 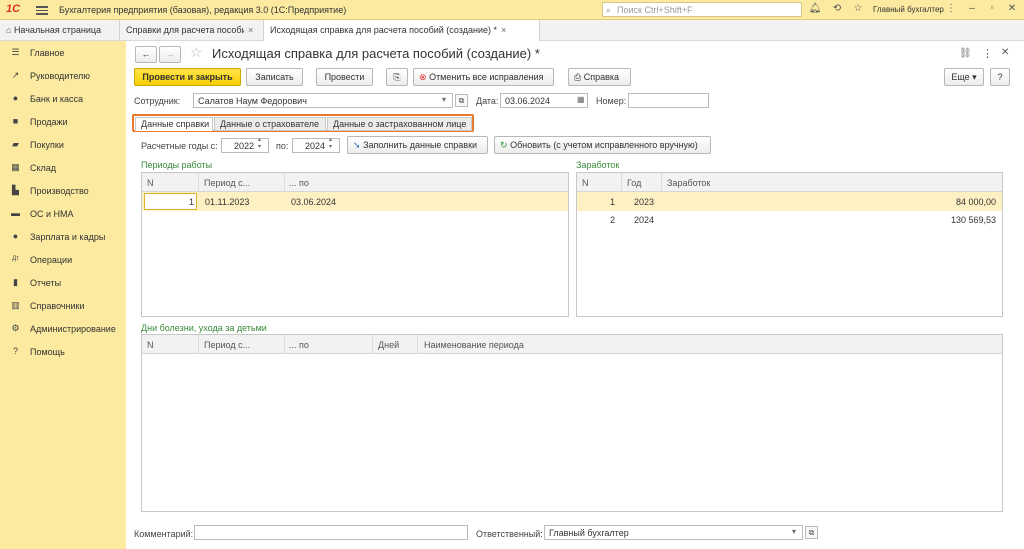 What do you see at coordinates (1012, 8) in the screenshot?
I see `close-window-icon: ✕` at bounding box center [1012, 8].